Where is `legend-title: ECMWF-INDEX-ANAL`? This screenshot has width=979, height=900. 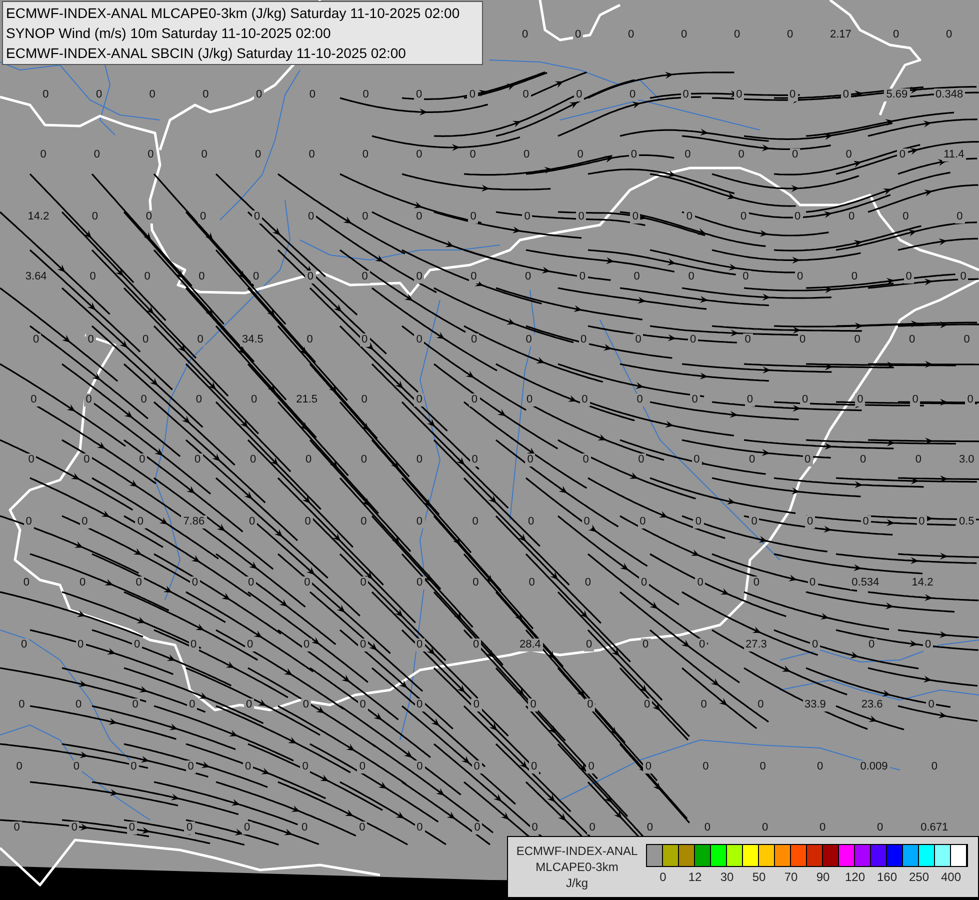 legend-title: ECMWF-INDEX-ANAL is located at coordinates (577, 851).